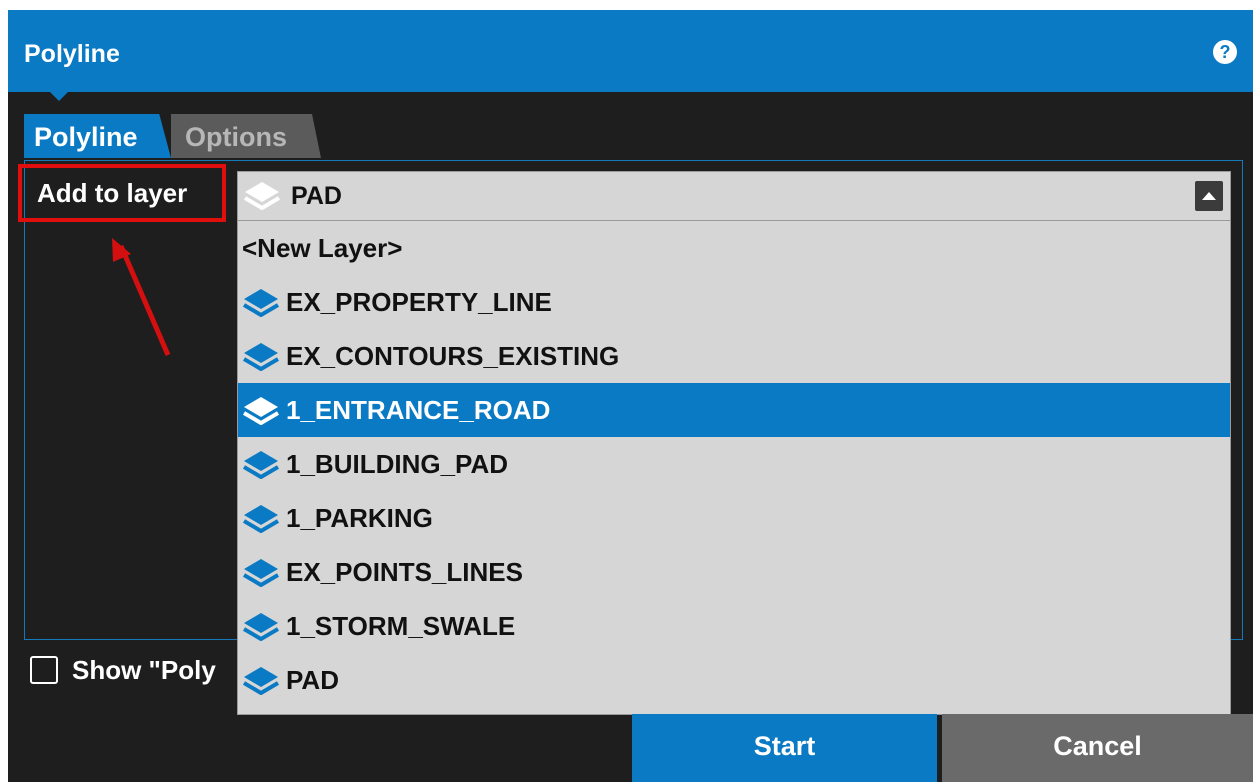  Describe the element at coordinates (784, 748) in the screenshot. I see `start-button: Start` at that location.